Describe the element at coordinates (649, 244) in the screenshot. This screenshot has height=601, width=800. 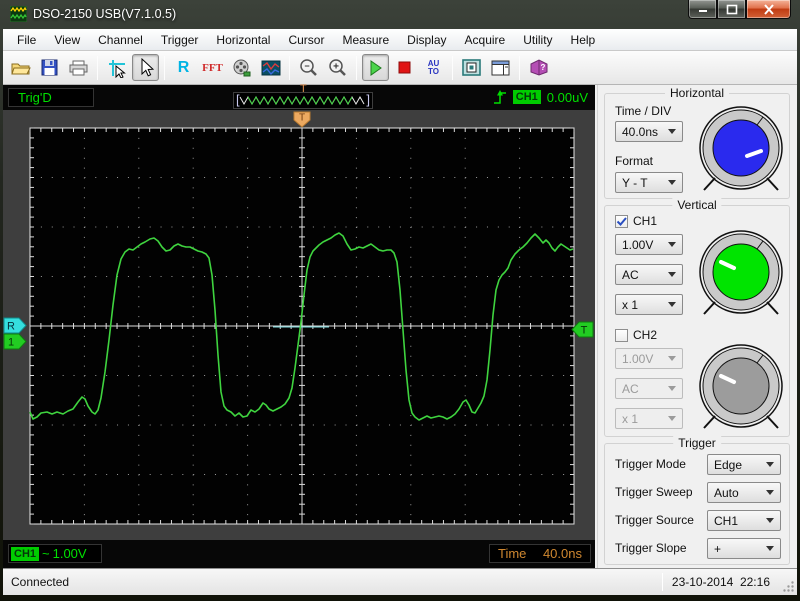
I see `ch1-volts-select: 1.00V` at that location.